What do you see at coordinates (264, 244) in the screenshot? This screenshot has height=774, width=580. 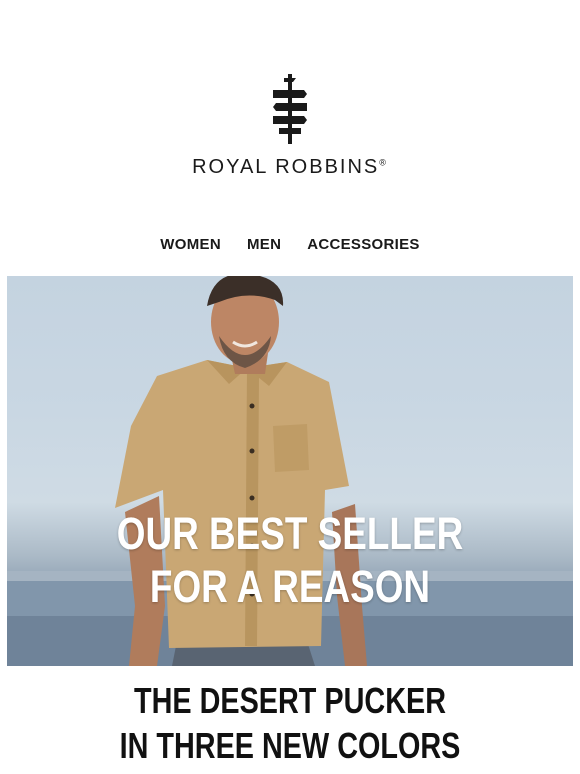 I see `nav-link-men: MEN` at bounding box center [264, 244].